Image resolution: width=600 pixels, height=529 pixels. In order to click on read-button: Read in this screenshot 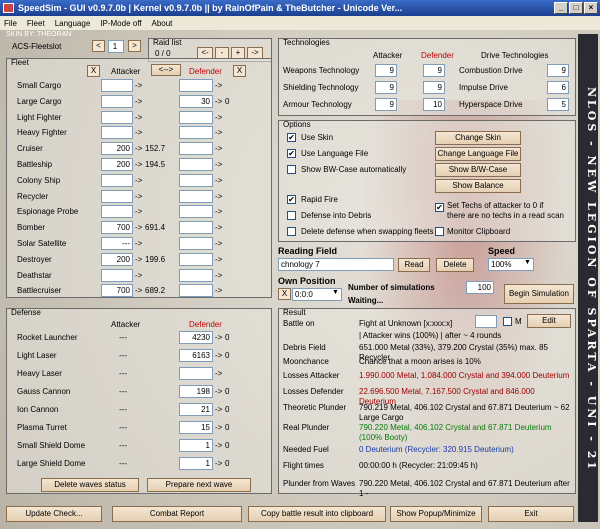, I will do `click(414, 265)`.